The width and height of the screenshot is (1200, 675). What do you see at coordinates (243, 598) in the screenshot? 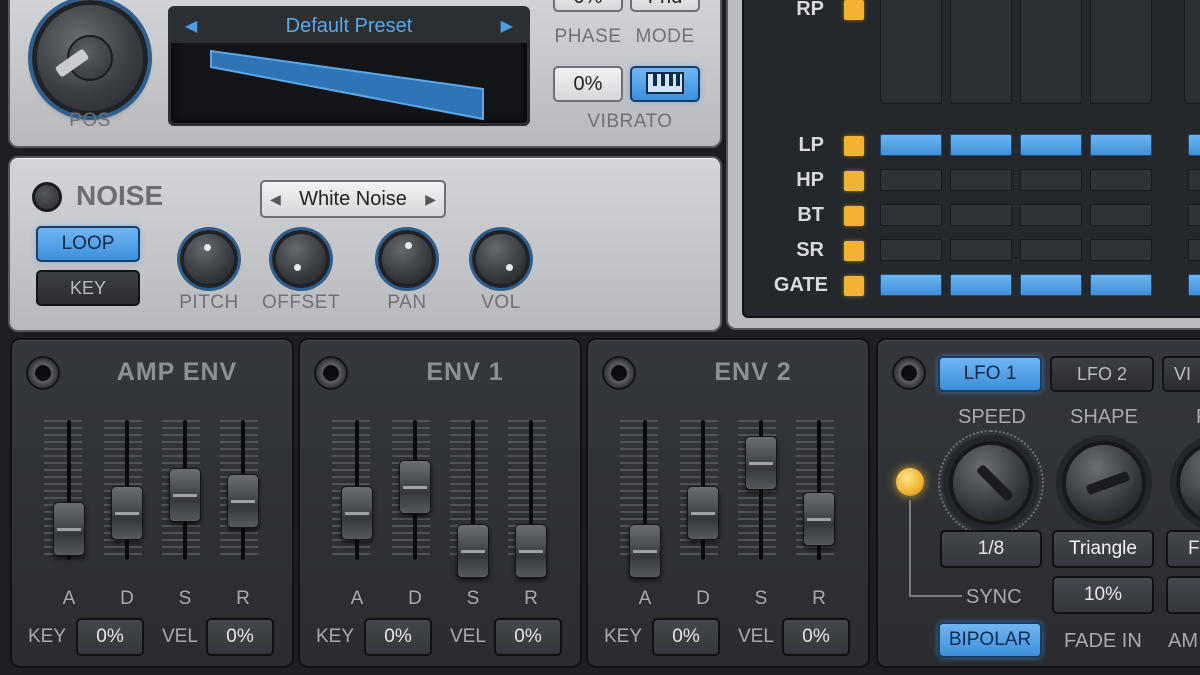
I see `amp-r-label: R` at bounding box center [243, 598].